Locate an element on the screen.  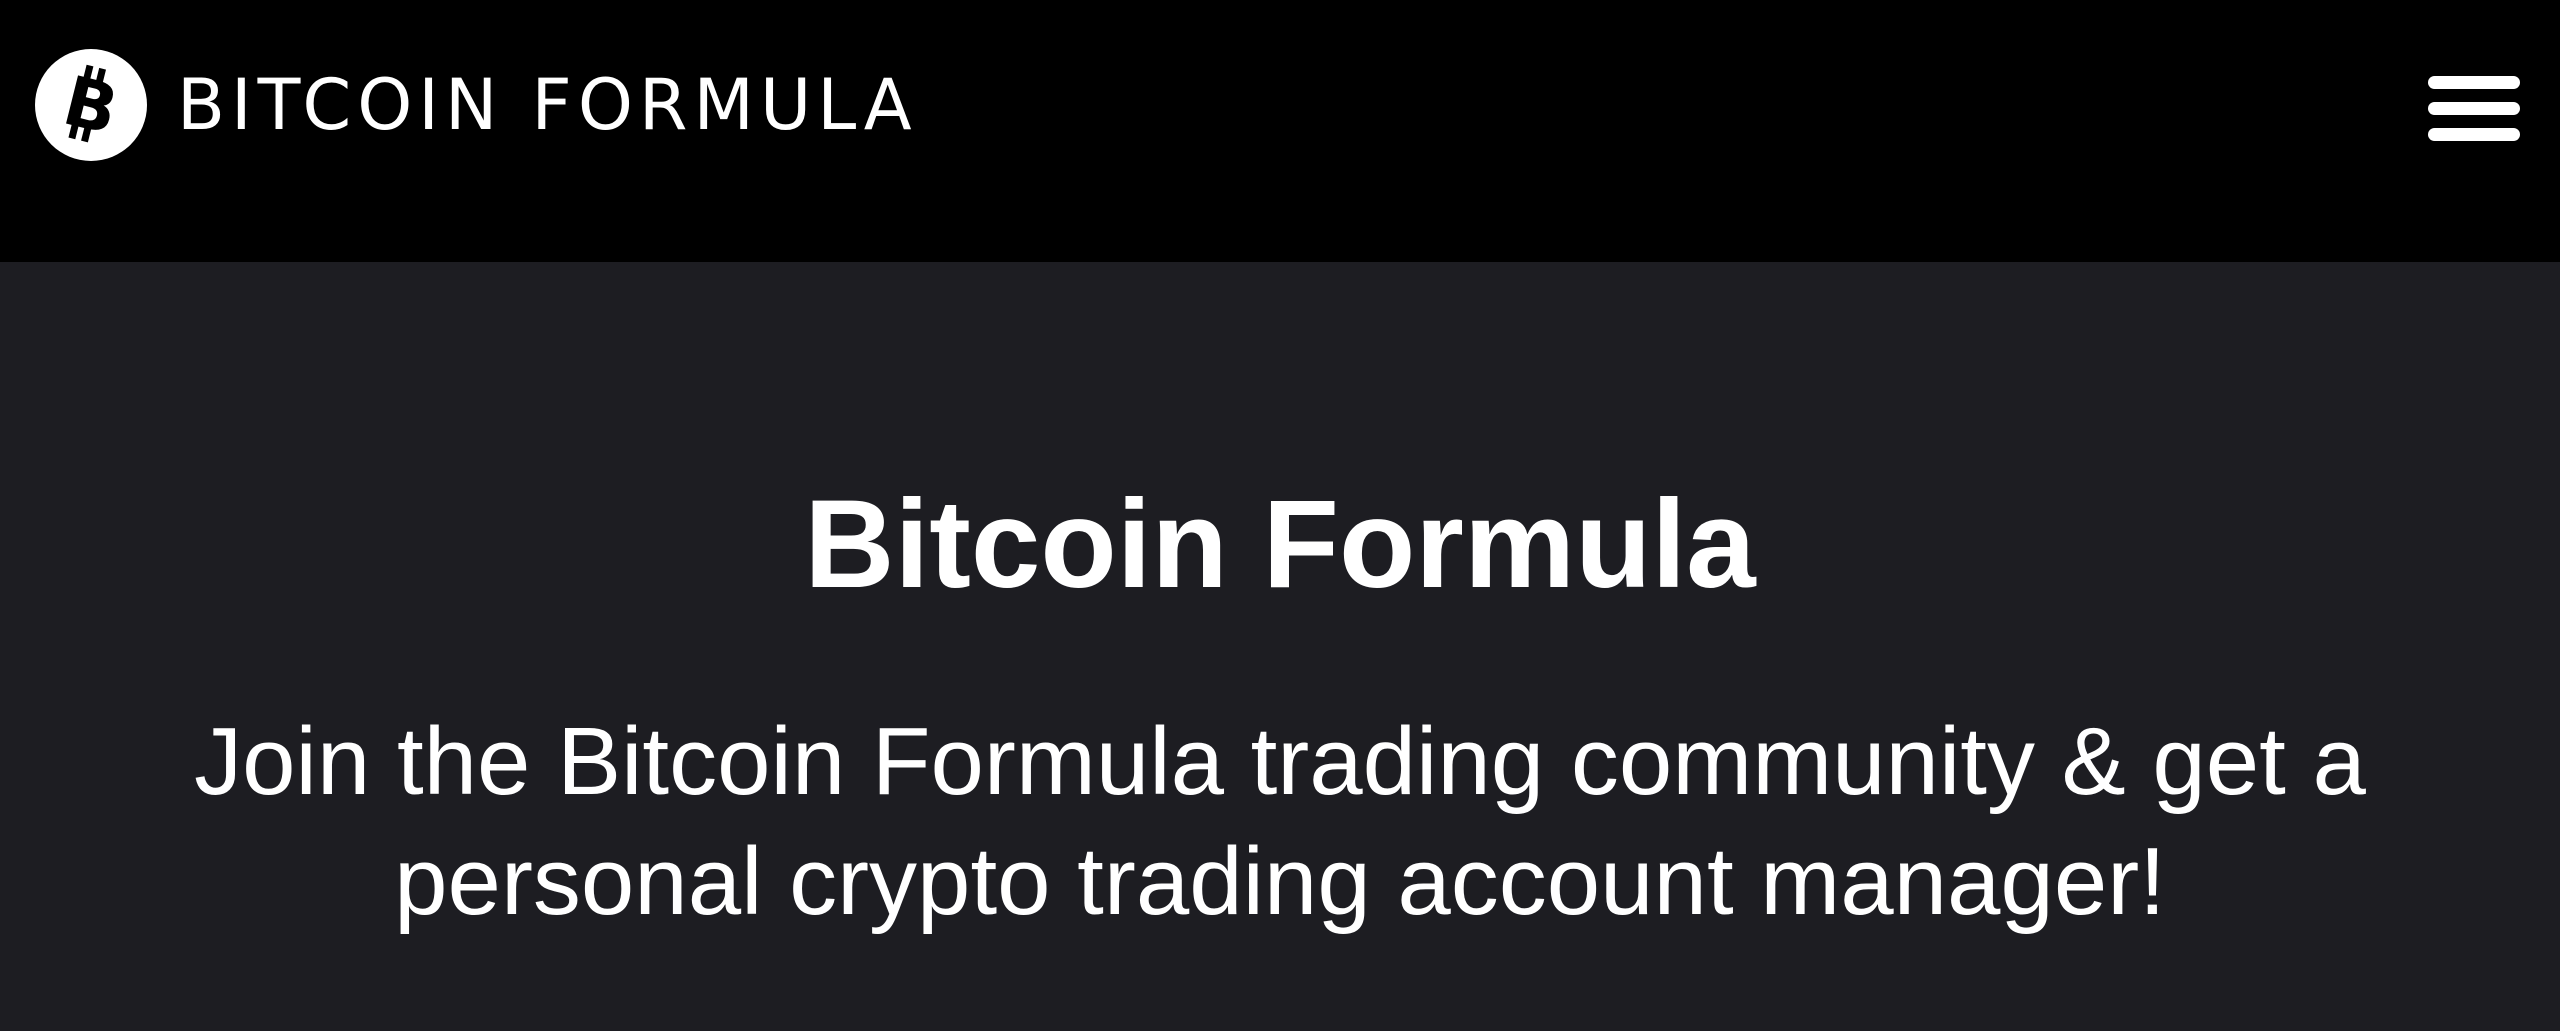
brand-name: BITCOIN FORMULA is located at coordinates (547, 104).